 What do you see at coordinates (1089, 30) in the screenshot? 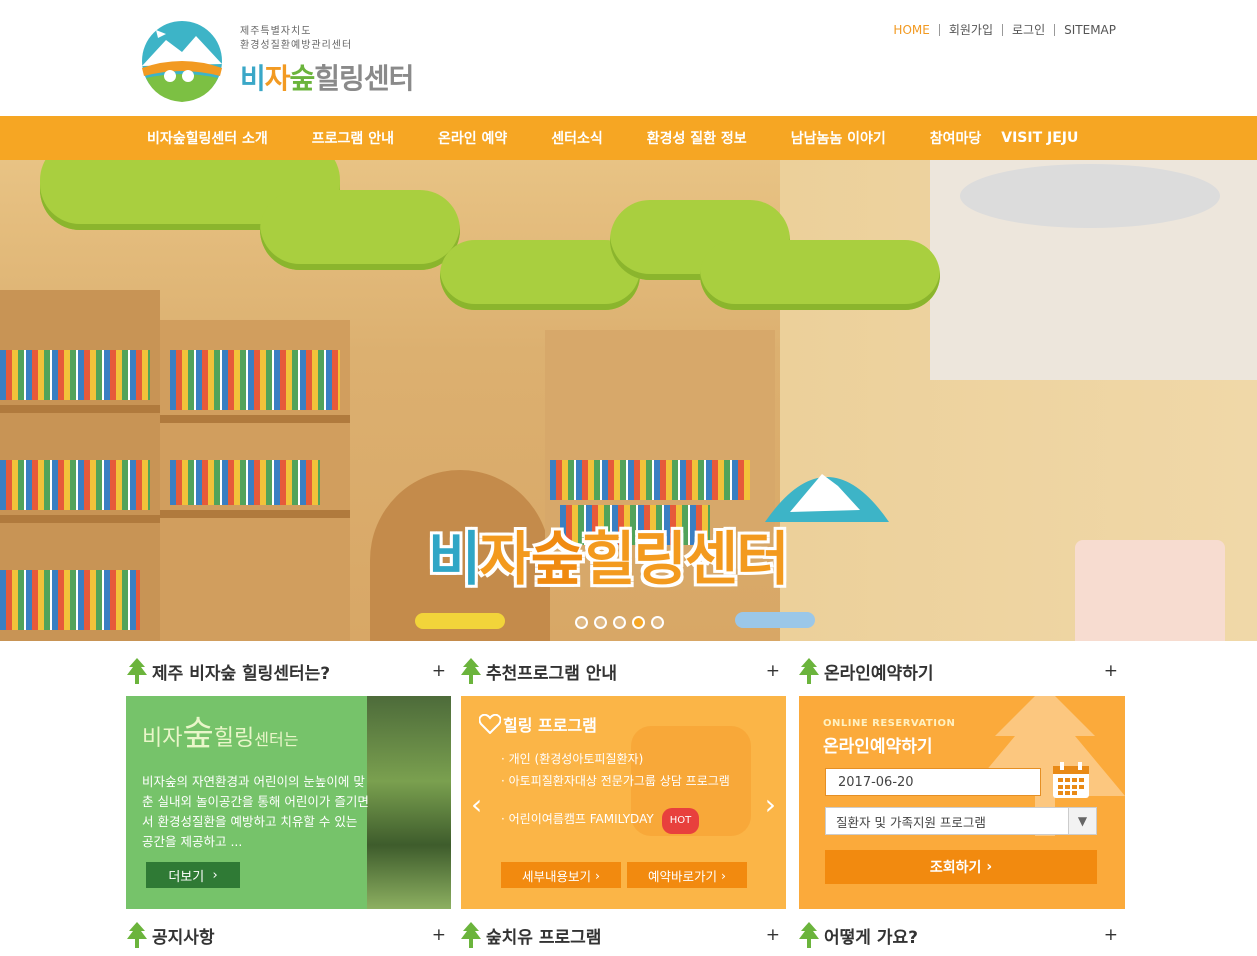
I see `util-link-sitemap: SITEMAP` at bounding box center [1089, 30].